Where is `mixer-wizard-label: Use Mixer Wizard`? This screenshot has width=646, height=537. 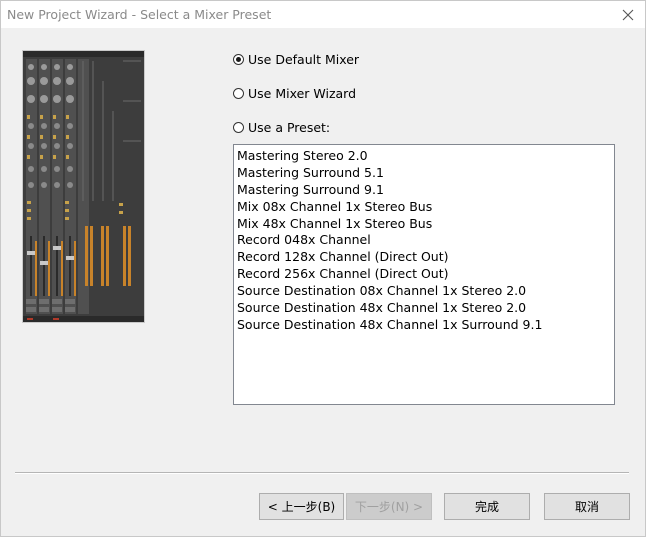 mixer-wizard-label: Use Mixer Wizard is located at coordinates (302, 93).